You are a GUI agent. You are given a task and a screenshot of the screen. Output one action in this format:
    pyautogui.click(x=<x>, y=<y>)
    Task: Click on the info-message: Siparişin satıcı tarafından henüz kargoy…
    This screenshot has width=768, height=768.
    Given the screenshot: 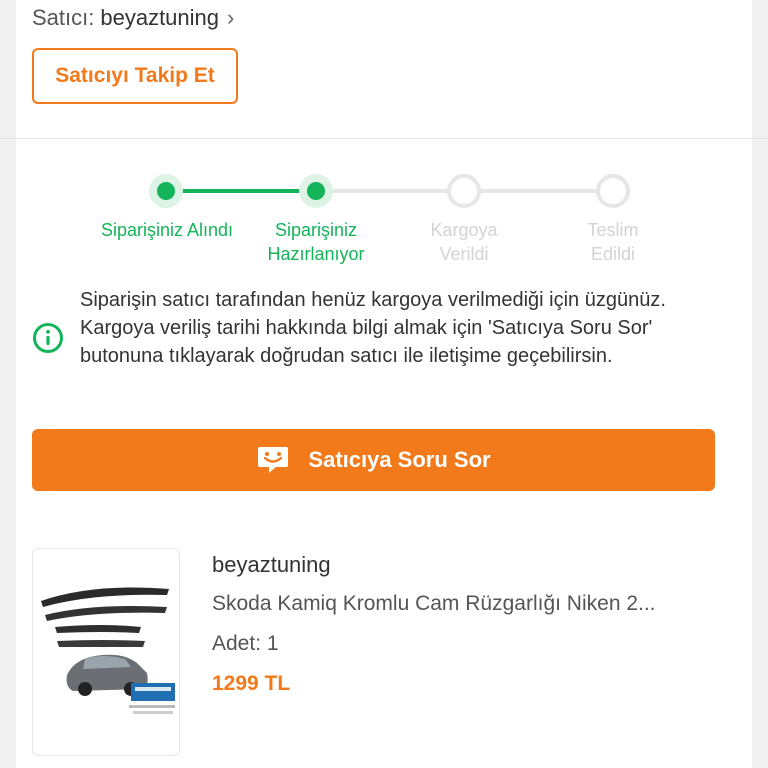 What is the action you would take?
    pyautogui.click(x=373, y=328)
    